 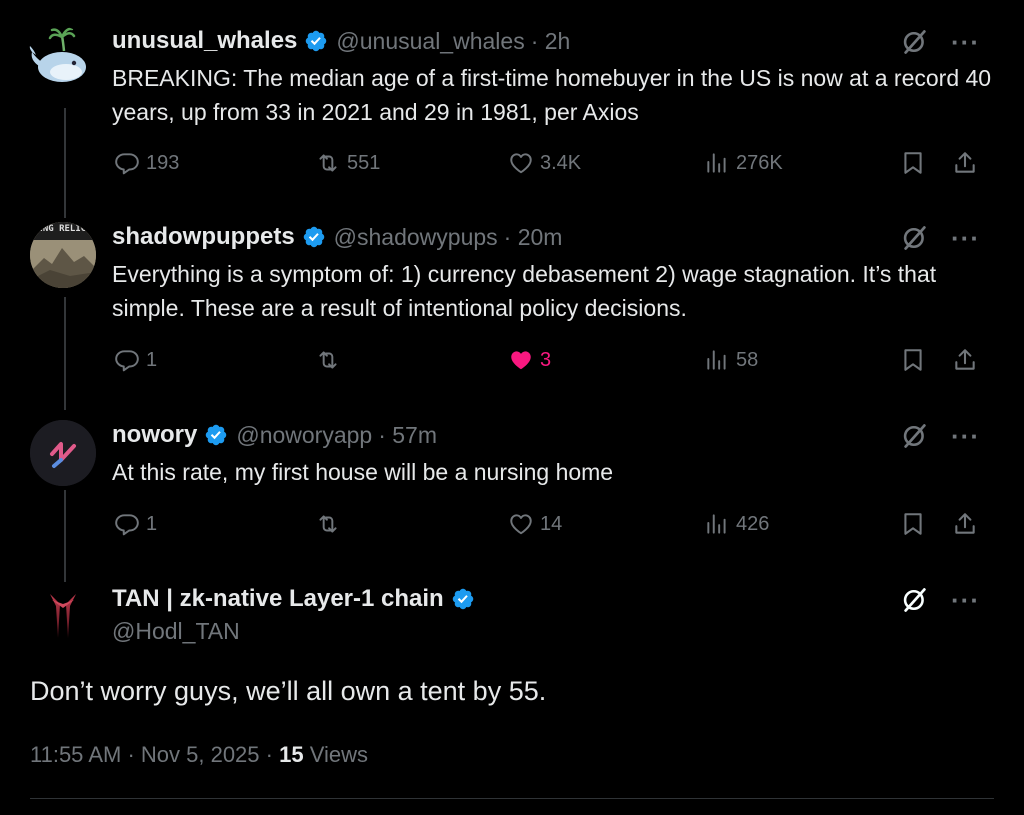 I want to click on author-handle: @noworyapp, so click(x=304, y=435).